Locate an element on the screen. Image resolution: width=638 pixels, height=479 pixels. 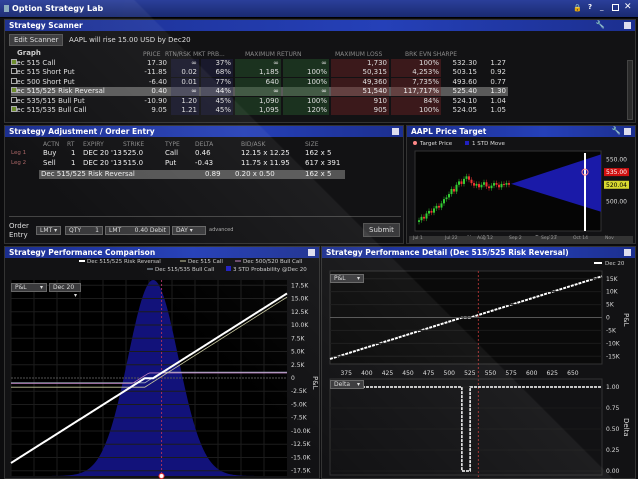
nav-label: Sep 23 is located at coordinates (549, 238).